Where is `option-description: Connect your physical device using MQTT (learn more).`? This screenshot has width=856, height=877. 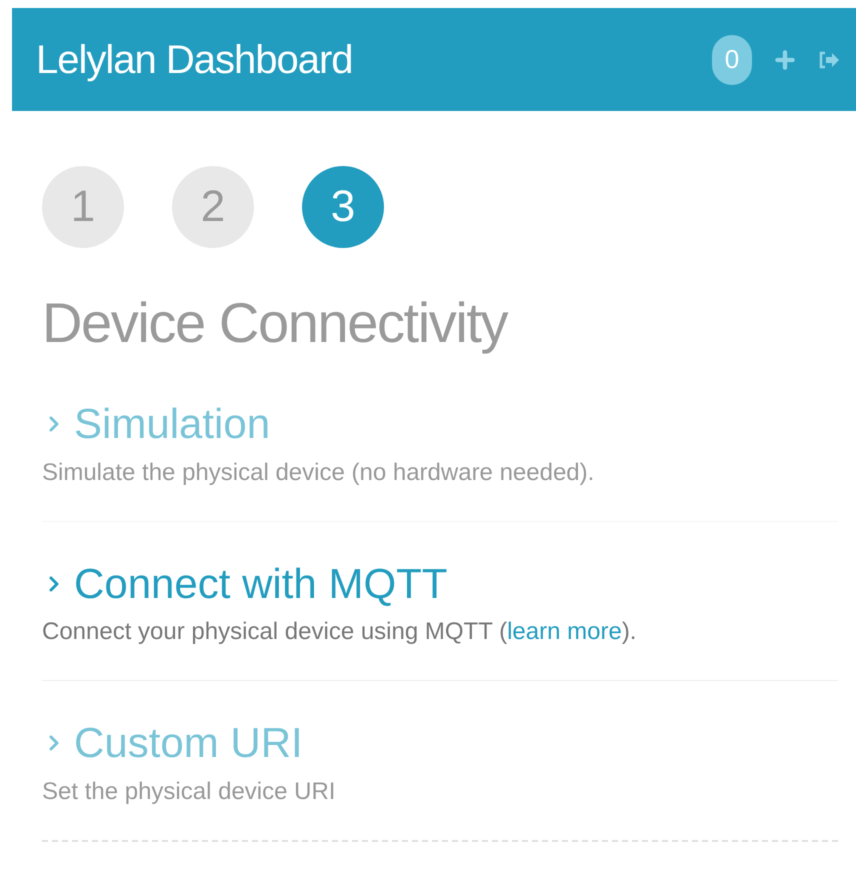
option-description: Connect your physical device using MQTT (learn more). is located at coordinates (340, 632).